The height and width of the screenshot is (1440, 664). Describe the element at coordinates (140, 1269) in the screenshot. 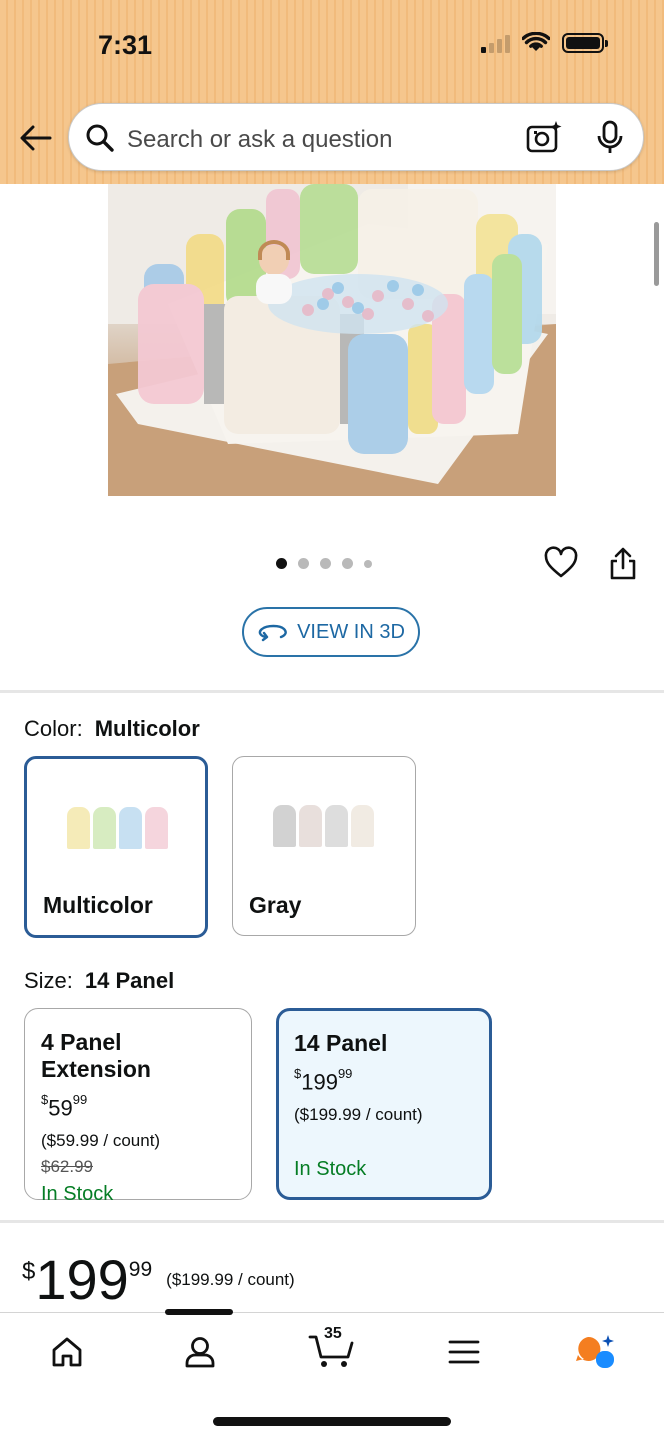

I see `price-fraction: 99` at that location.